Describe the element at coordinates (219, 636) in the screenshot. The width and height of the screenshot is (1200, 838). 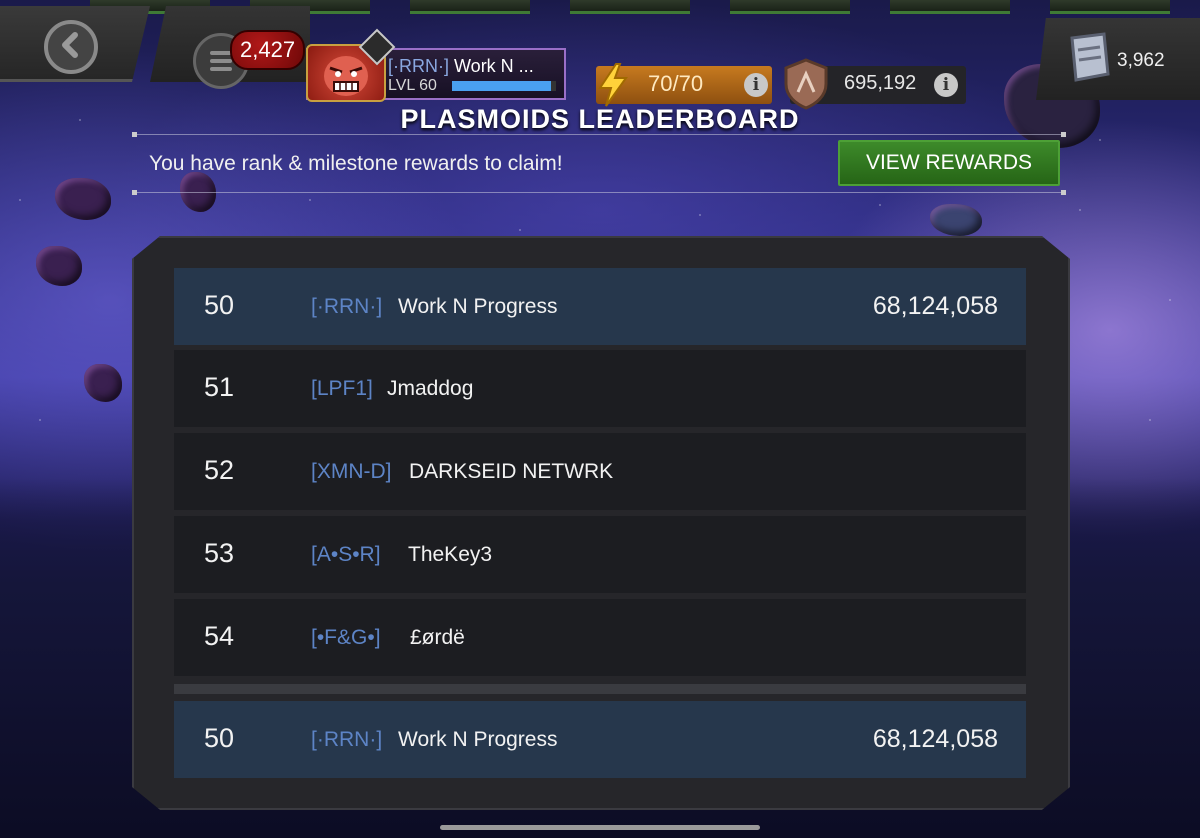
I see `row-rank: 54` at that location.